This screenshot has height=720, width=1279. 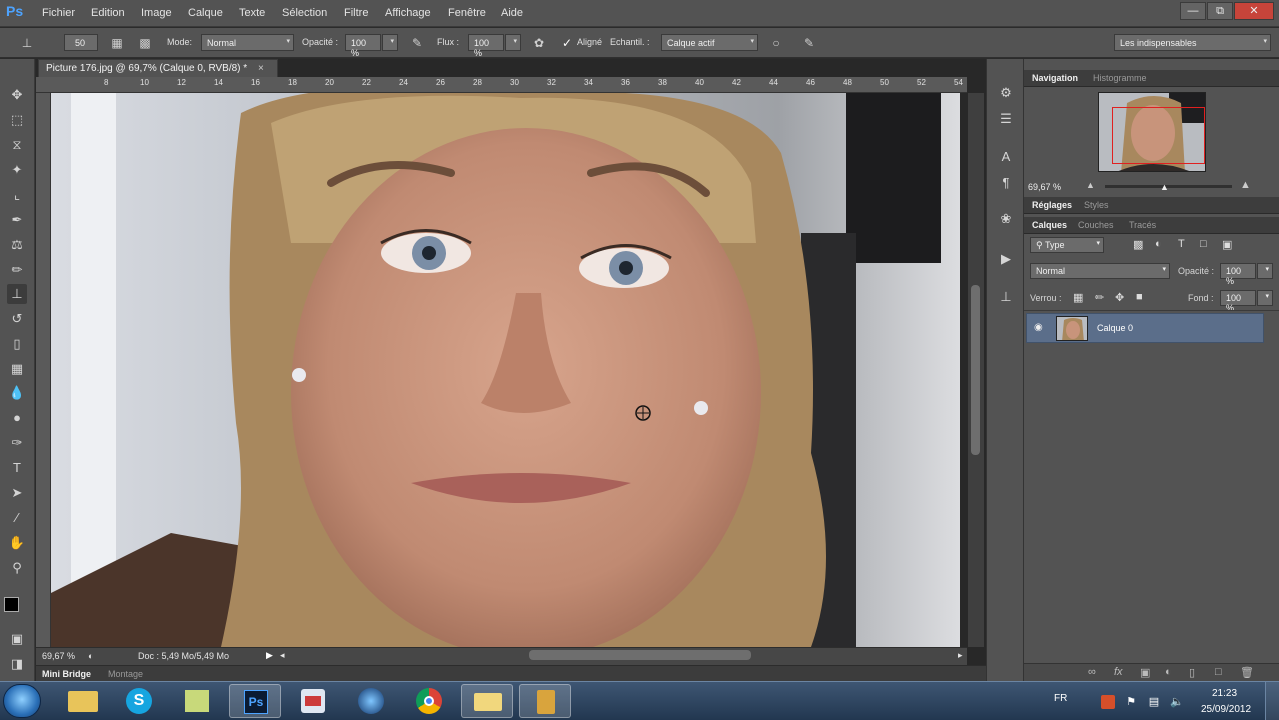 What do you see at coordinates (17, 493) in the screenshot?
I see `path-select-icon: ➤` at bounding box center [17, 493].